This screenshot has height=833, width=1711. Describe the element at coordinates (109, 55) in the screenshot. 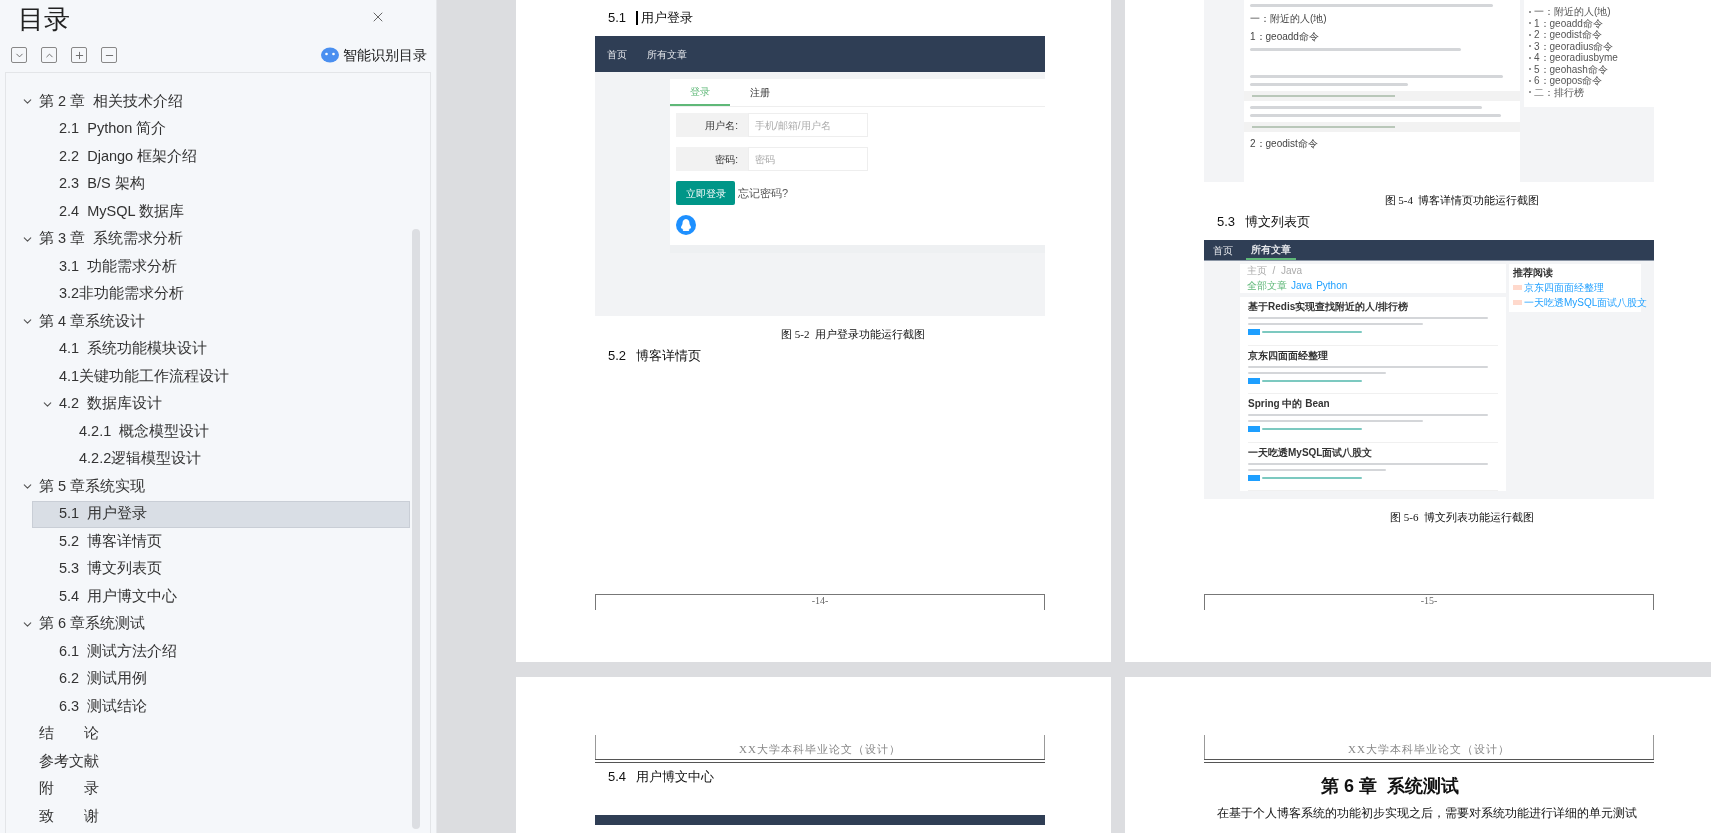

I see `minus-icon` at that location.